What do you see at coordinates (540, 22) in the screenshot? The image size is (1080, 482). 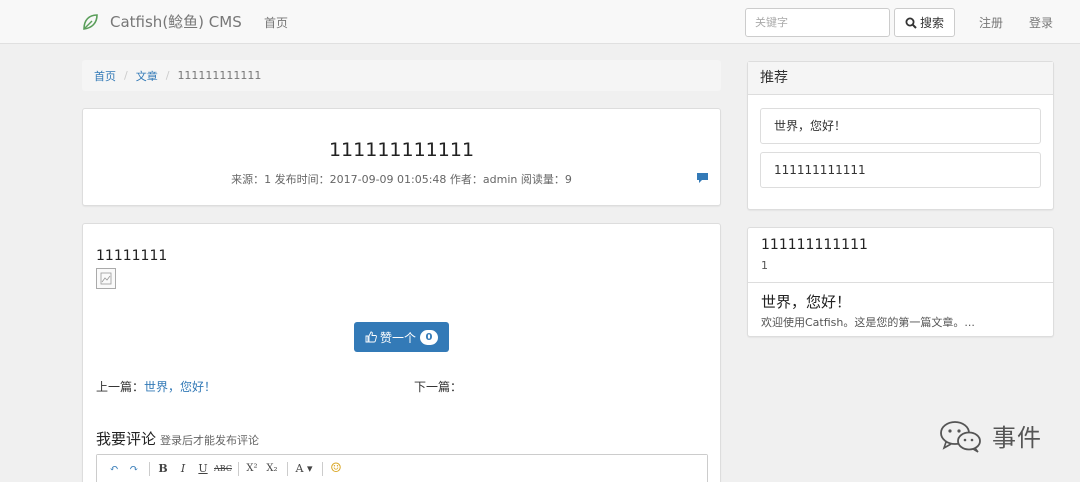 I see `top-navbar: Catfish(鲶鱼) CMS 首页 搜索 注册 登录` at bounding box center [540, 22].